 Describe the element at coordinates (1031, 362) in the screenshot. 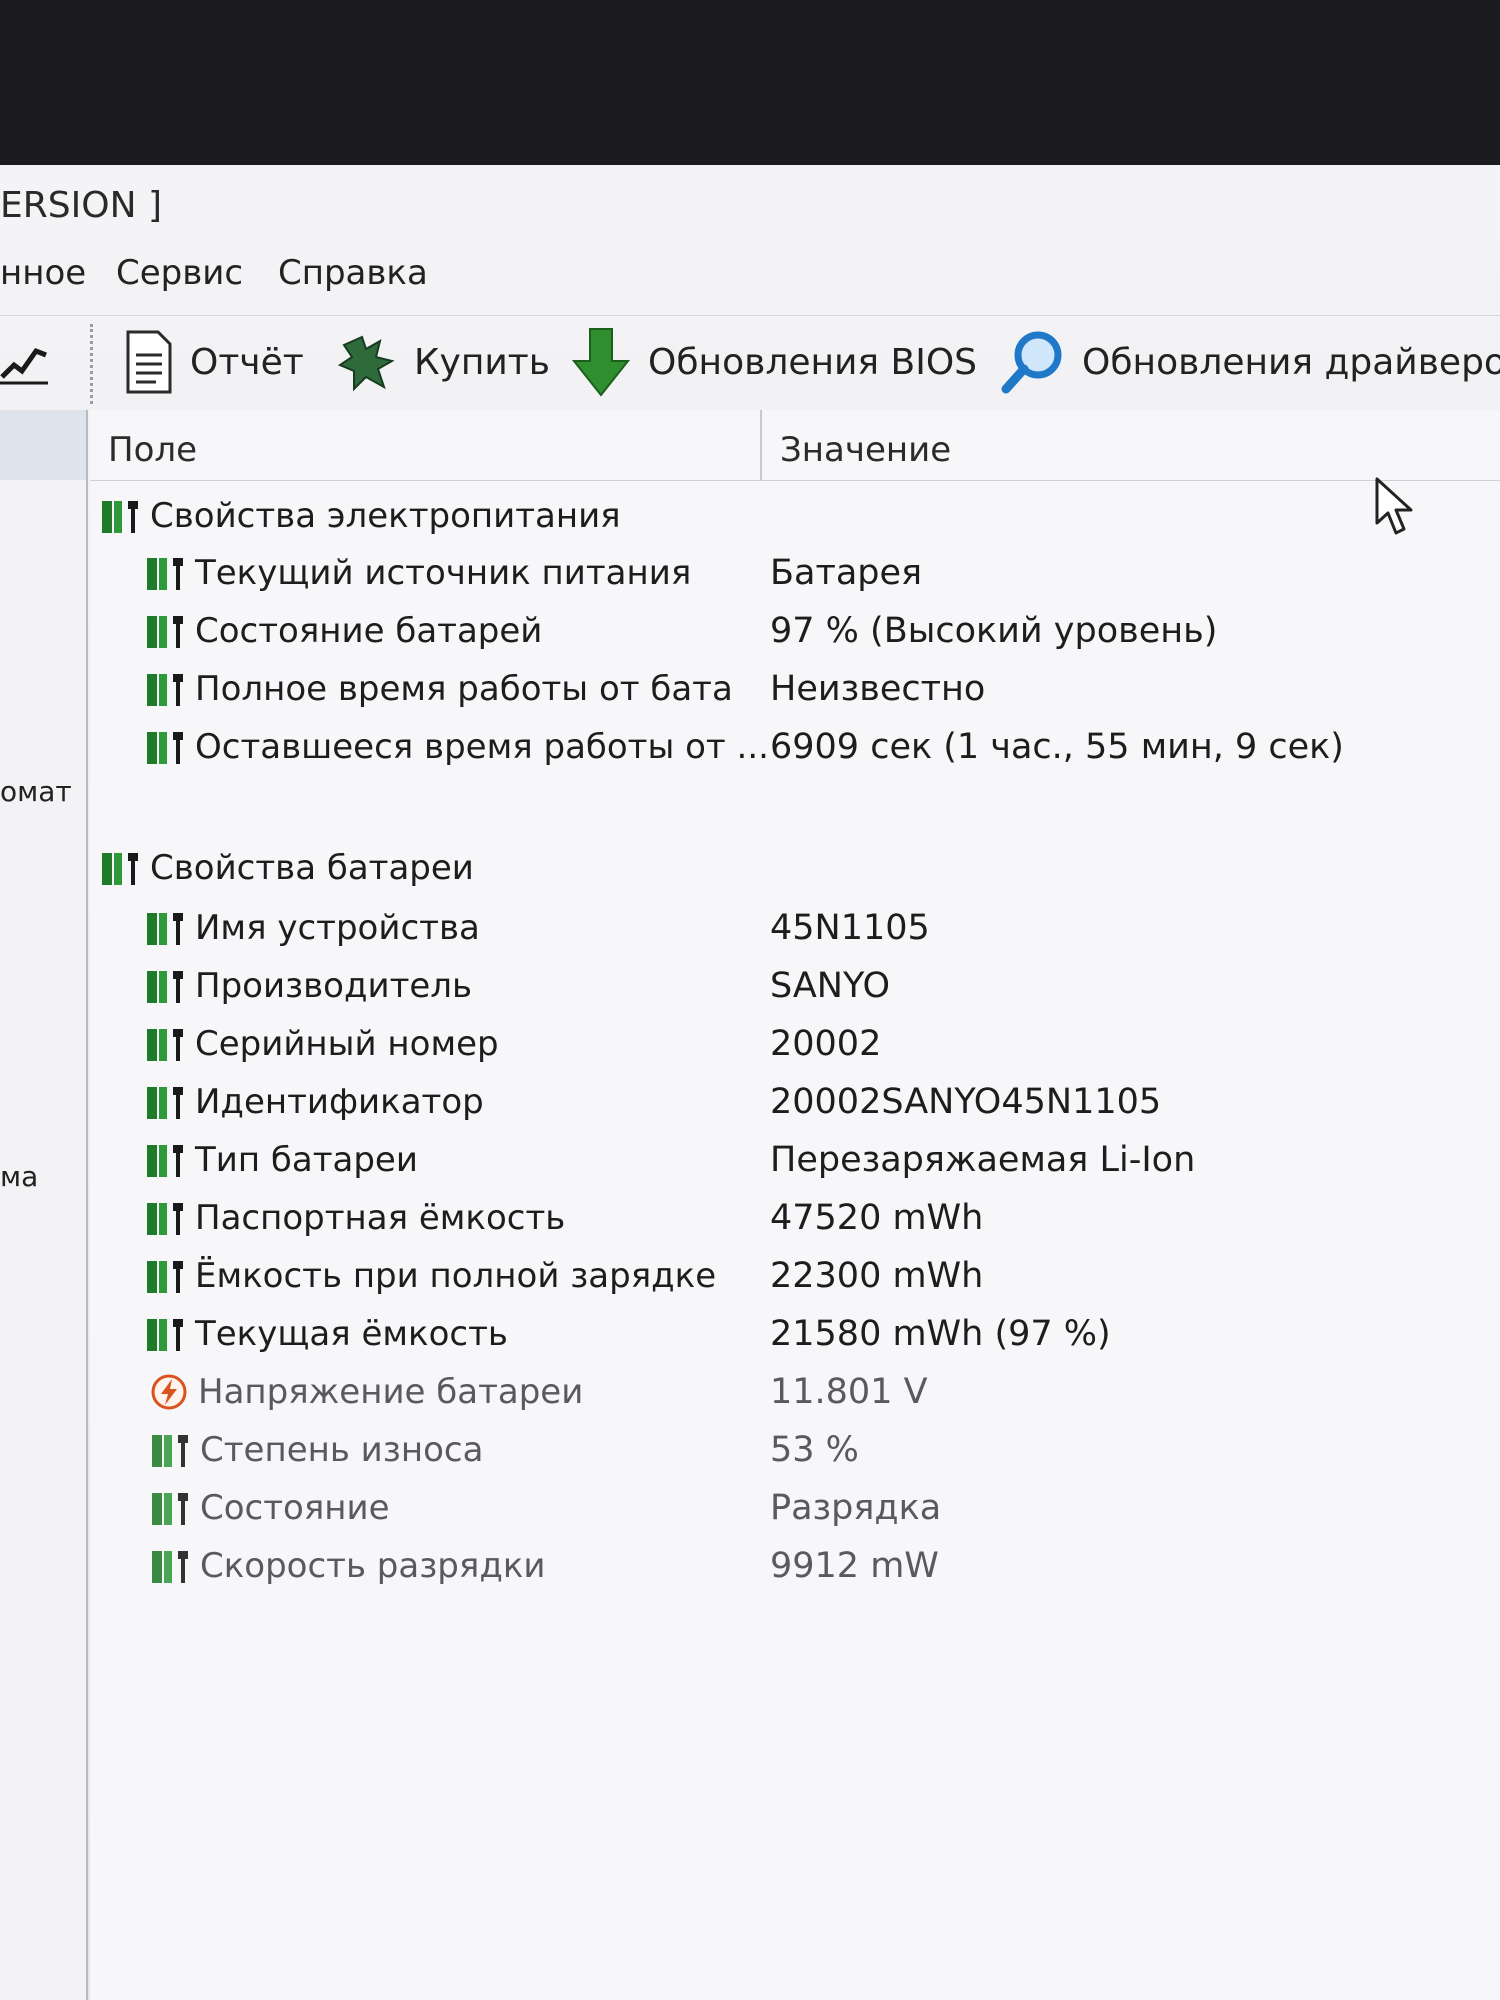

I see `magnifier-icon` at that location.